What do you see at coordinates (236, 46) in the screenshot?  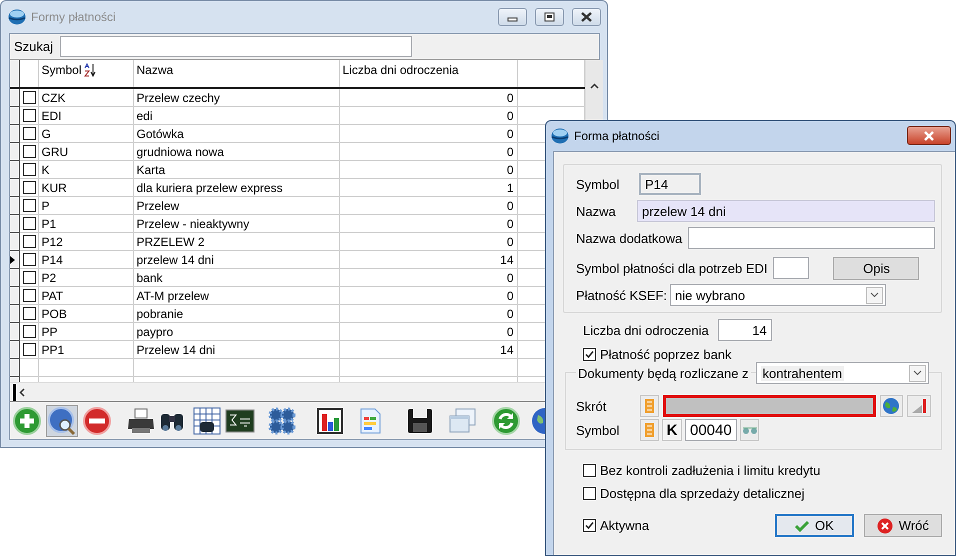 I see `search-field` at bounding box center [236, 46].